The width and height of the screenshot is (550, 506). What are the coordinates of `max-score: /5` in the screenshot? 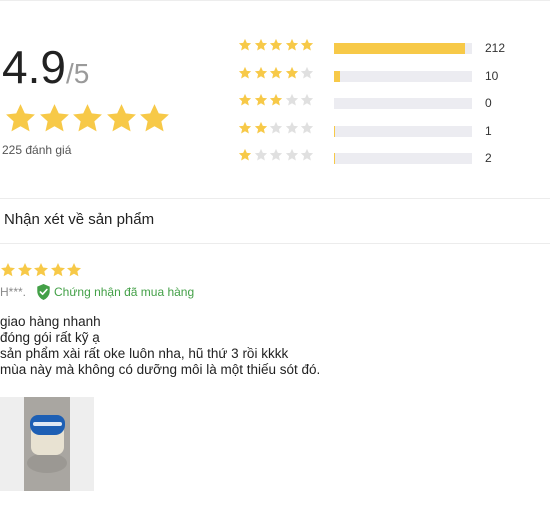 It's located at (77, 73).